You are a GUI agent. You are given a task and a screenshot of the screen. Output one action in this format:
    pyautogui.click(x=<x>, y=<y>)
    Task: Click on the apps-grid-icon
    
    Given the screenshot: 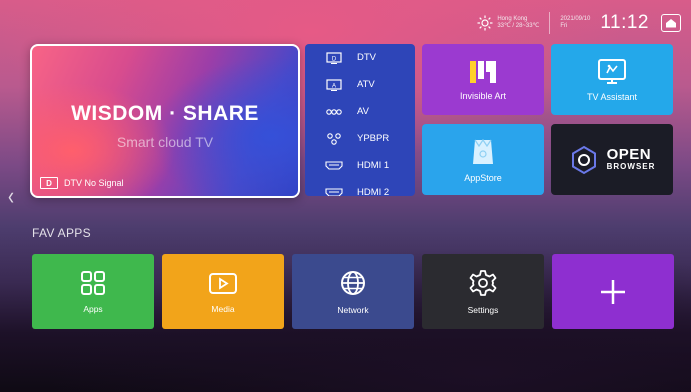 What is the action you would take?
    pyautogui.click(x=93, y=282)
    